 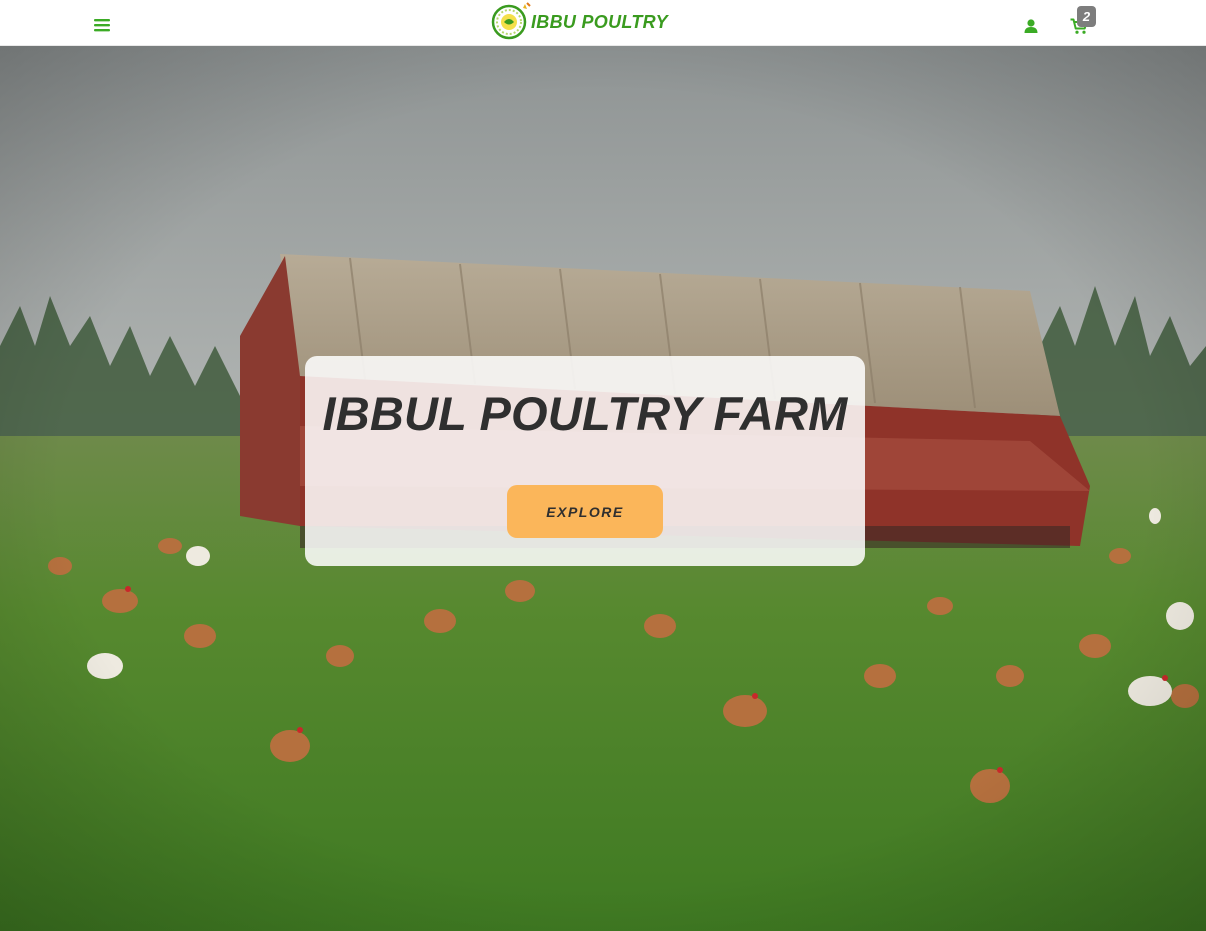 I want to click on explore-button: EXPLORE, so click(x=585, y=511).